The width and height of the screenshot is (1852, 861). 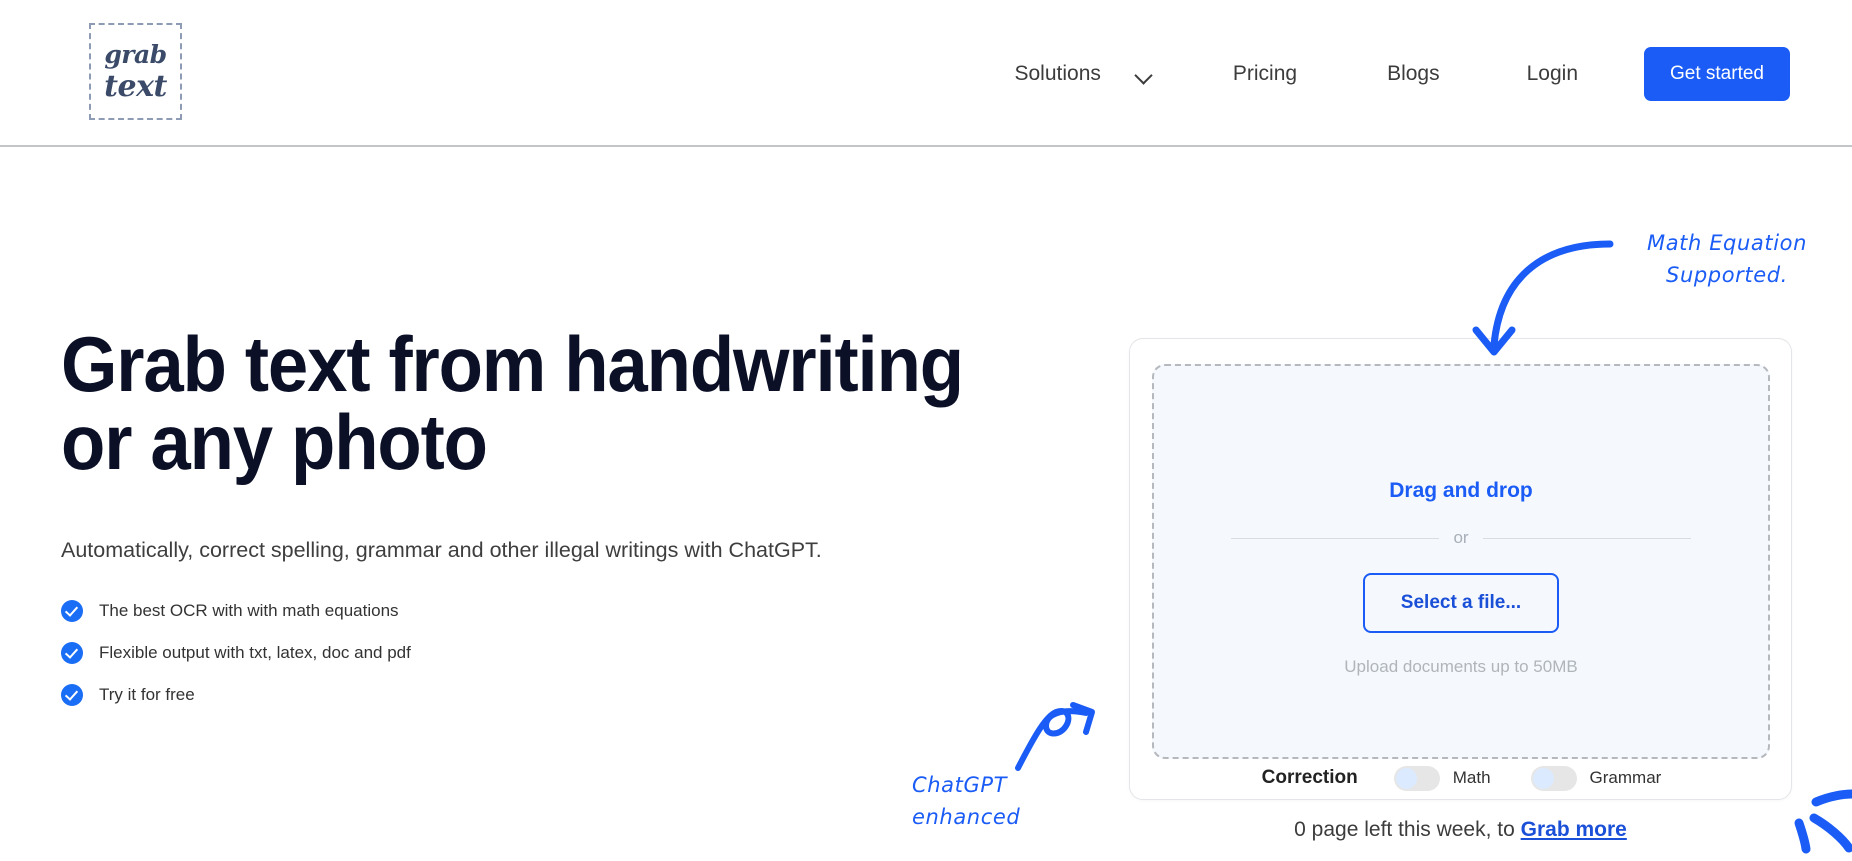 What do you see at coordinates (1471, 777) in the screenshot?
I see `math-toggle-label: Math` at bounding box center [1471, 777].